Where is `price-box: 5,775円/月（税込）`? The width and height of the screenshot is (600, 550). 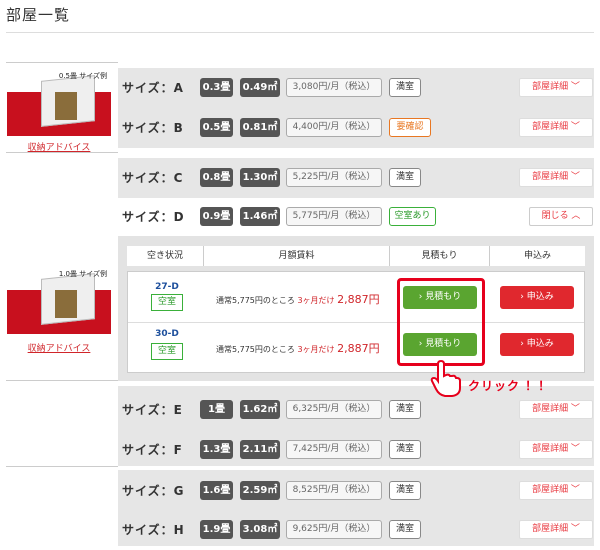 price-box: 5,775円/月（税込） is located at coordinates (334, 216).